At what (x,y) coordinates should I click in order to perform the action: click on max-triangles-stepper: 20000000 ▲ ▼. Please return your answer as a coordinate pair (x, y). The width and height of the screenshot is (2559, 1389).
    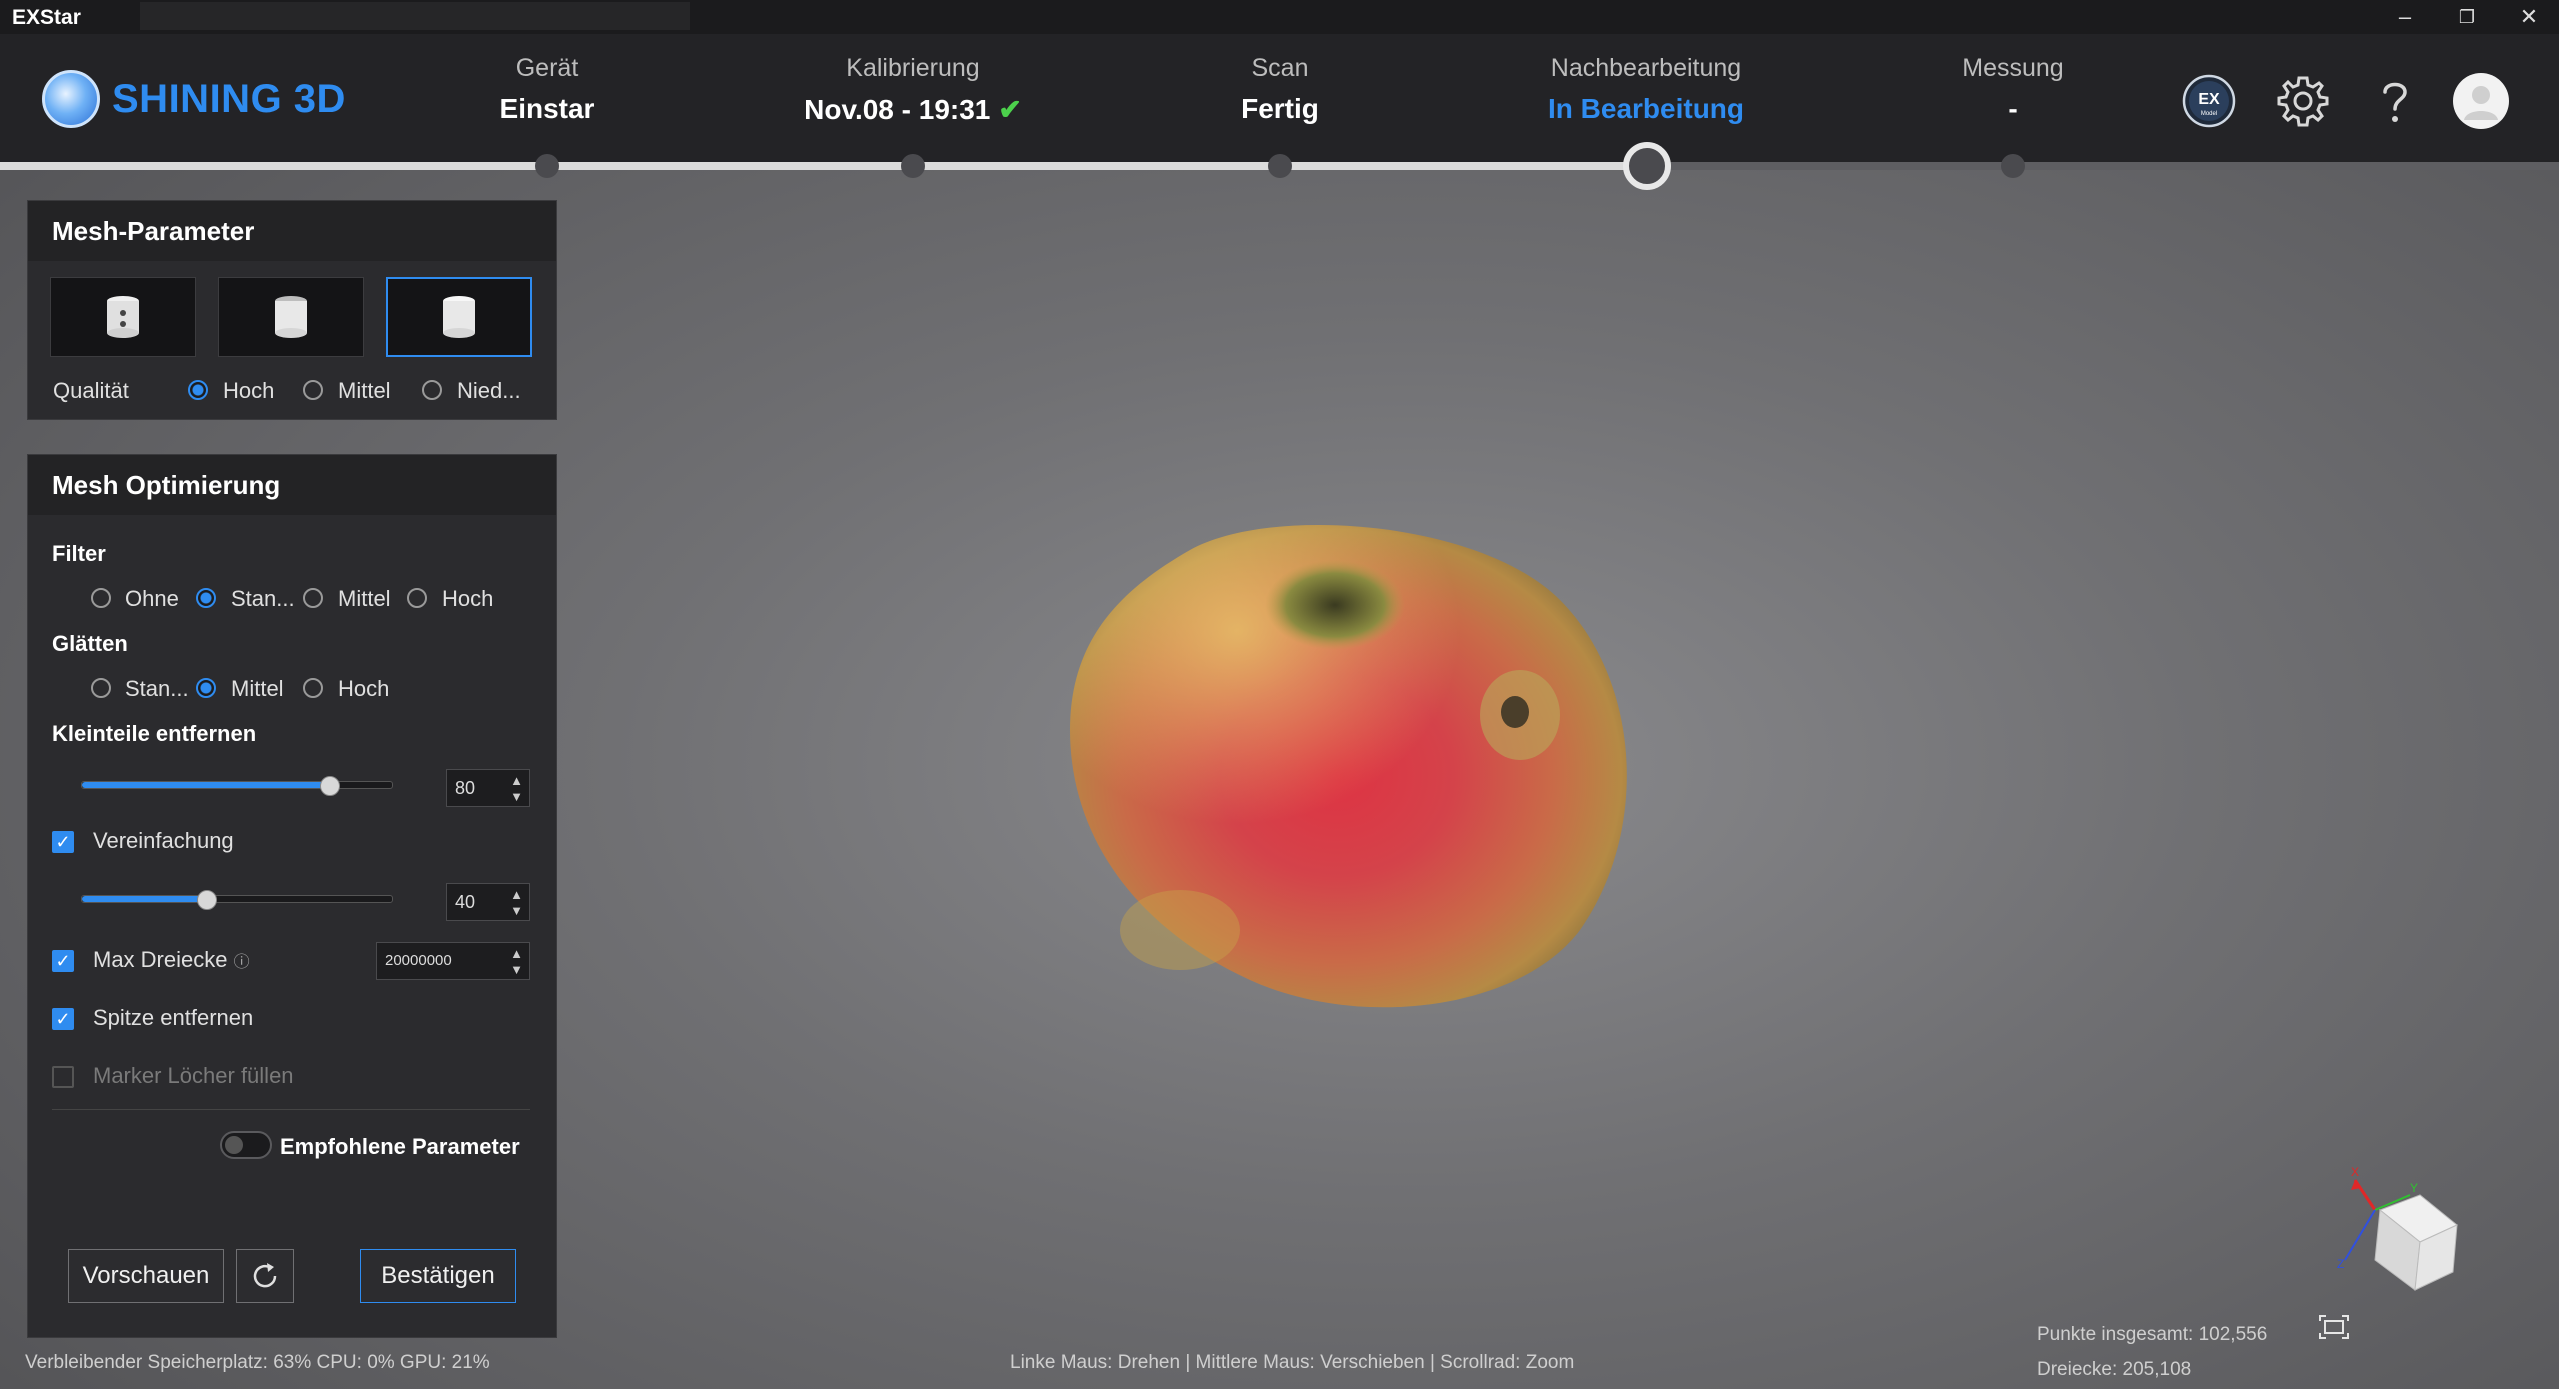
    Looking at the image, I should click on (453, 961).